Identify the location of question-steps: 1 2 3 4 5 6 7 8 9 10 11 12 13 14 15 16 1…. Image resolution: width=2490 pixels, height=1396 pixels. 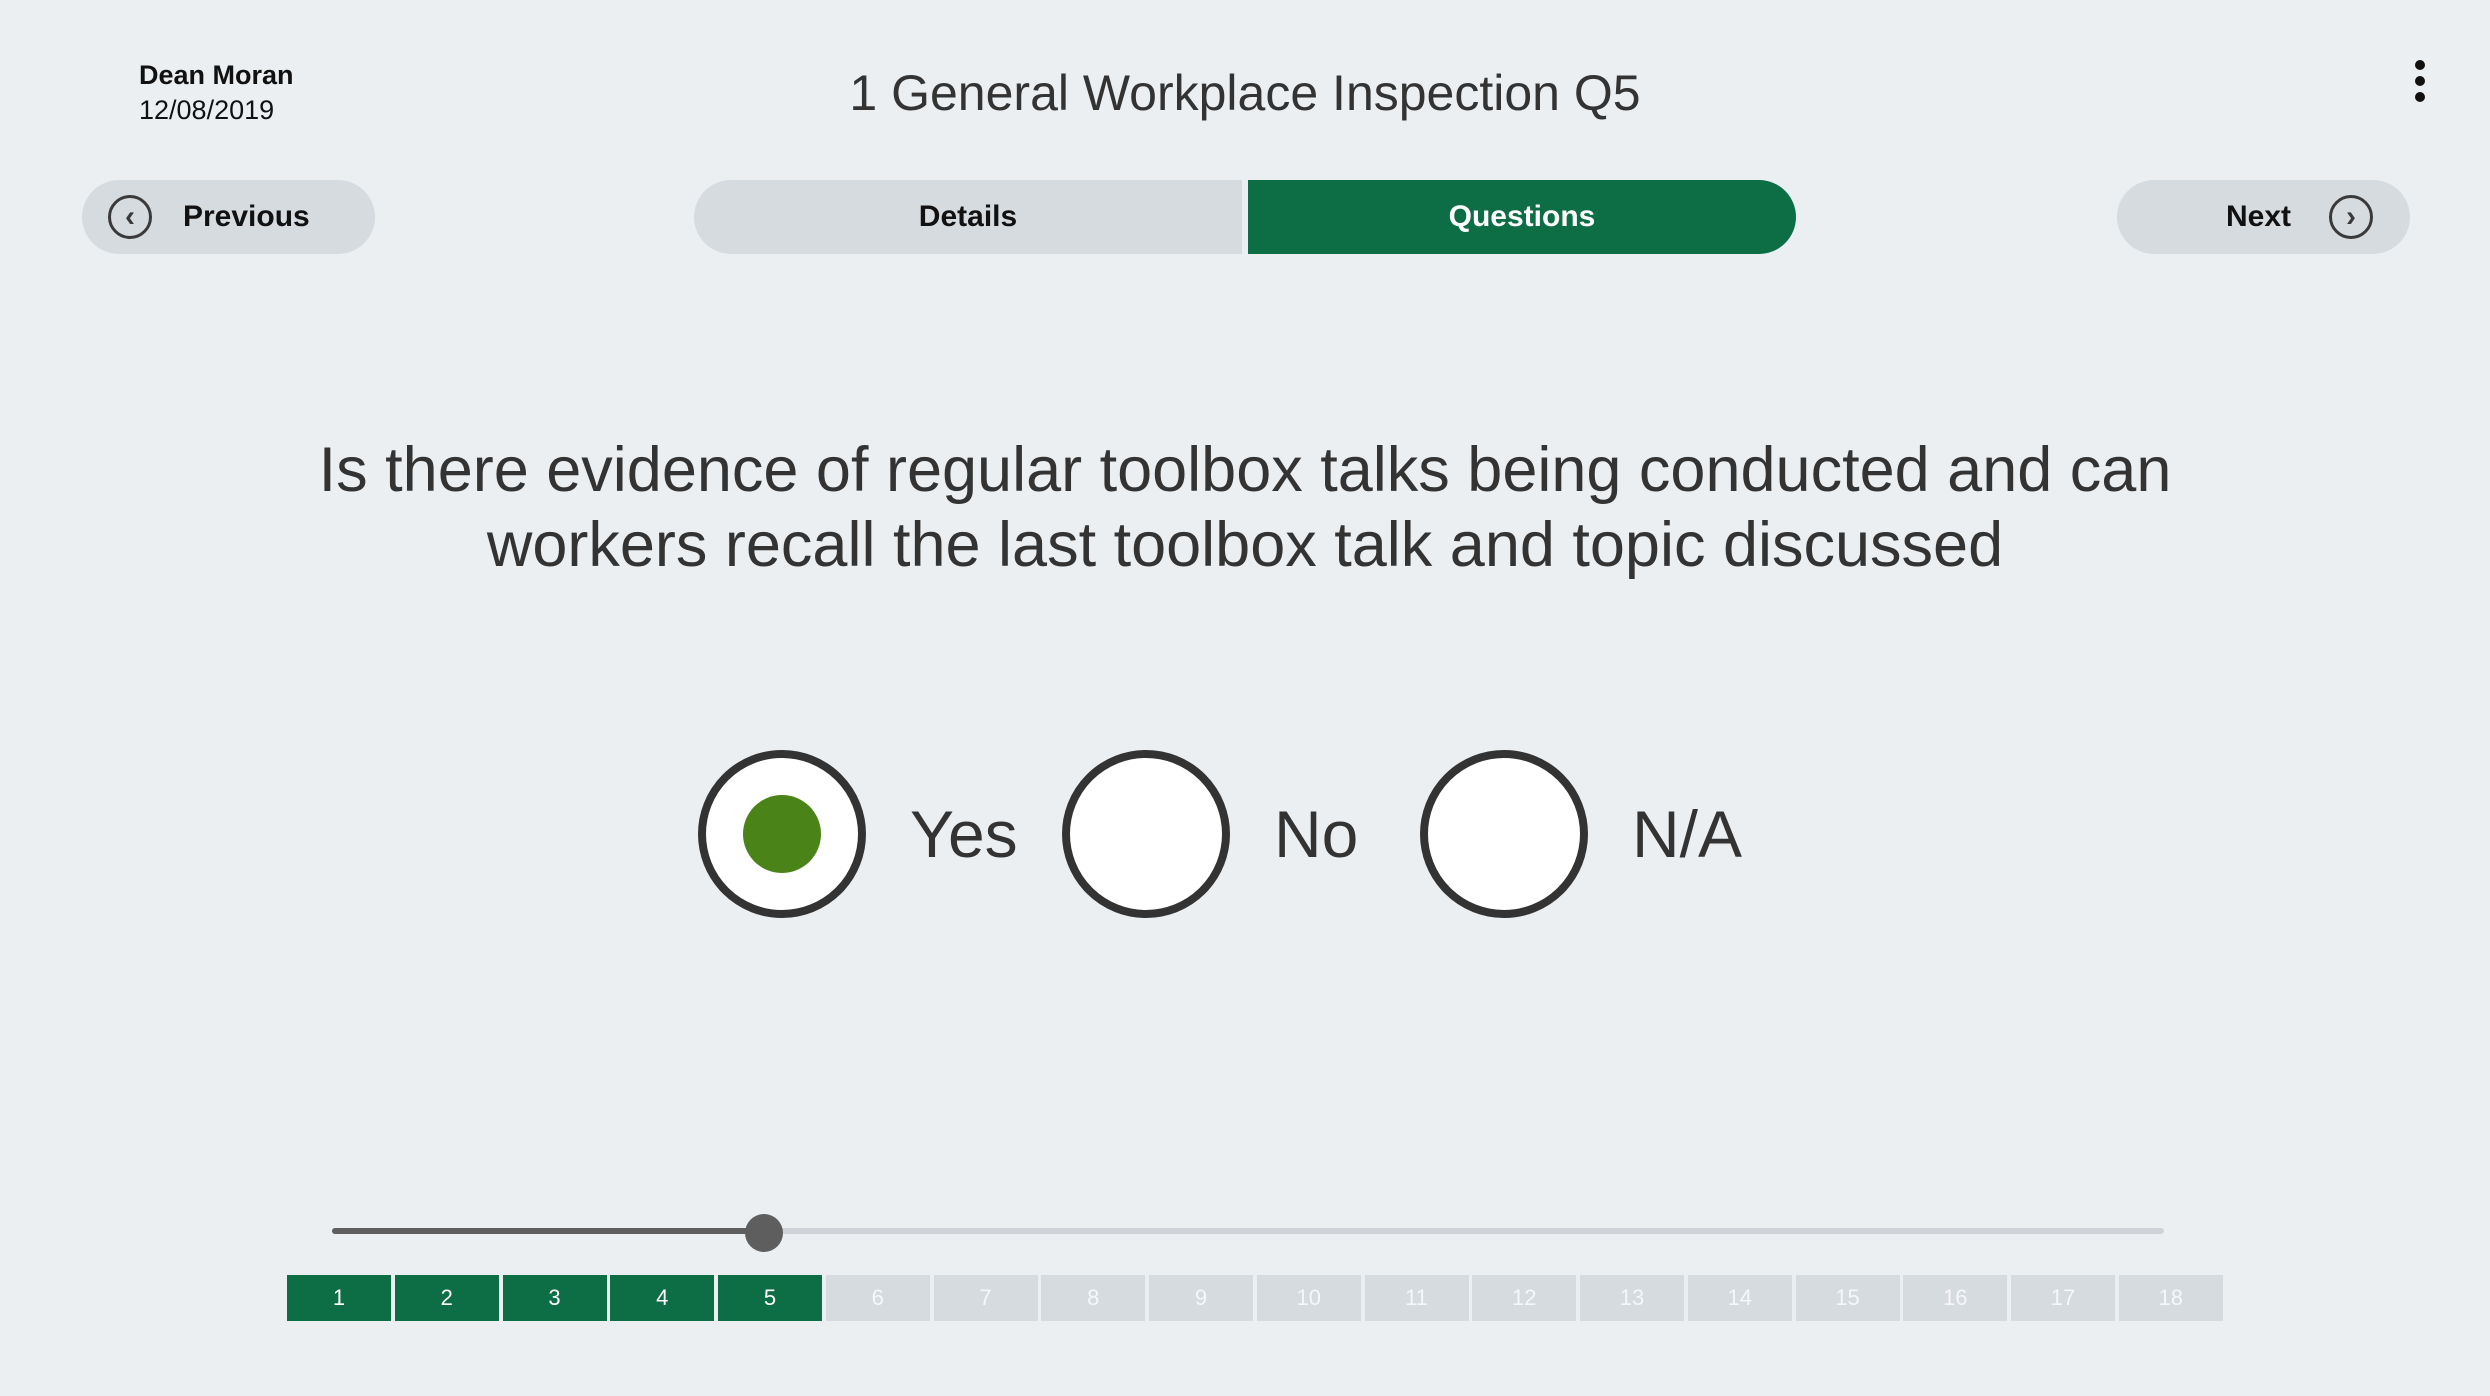
(1257, 1298).